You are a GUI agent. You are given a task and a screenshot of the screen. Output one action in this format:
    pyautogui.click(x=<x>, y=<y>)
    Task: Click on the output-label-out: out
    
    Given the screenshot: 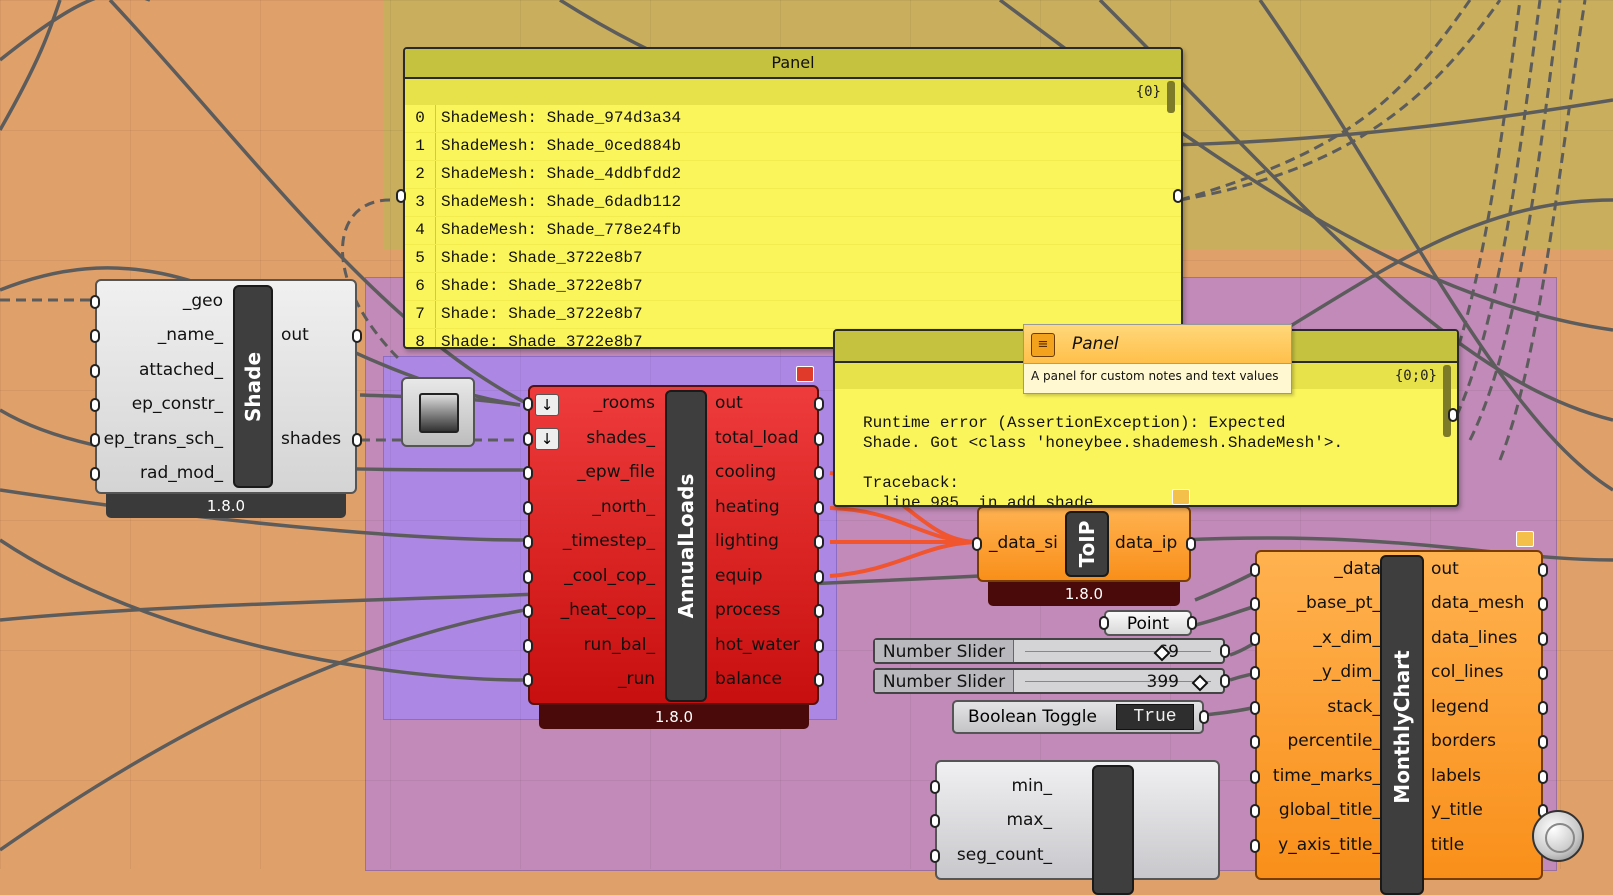 What is the action you would take?
    pyautogui.click(x=729, y=403)
    